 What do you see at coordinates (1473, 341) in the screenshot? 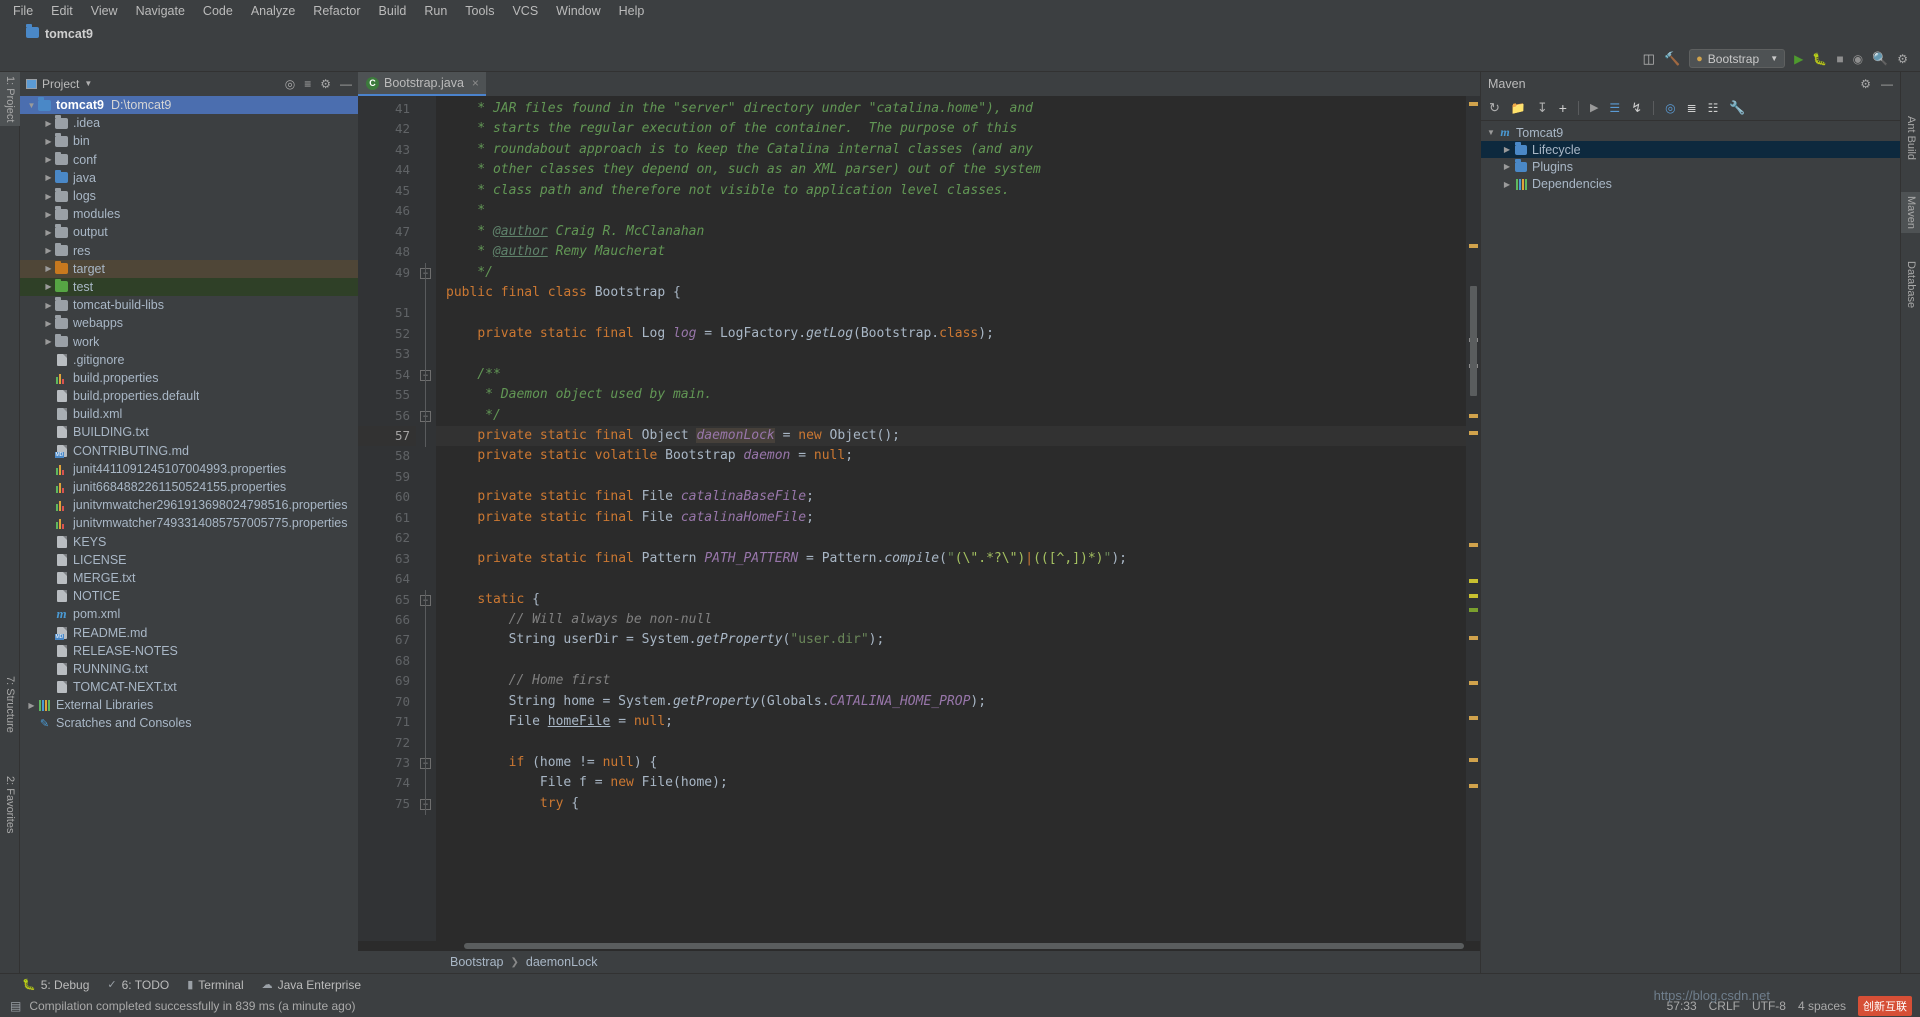
I see `editor-vertical-scrollbar-thumb` at bounding box center [1473, 341].